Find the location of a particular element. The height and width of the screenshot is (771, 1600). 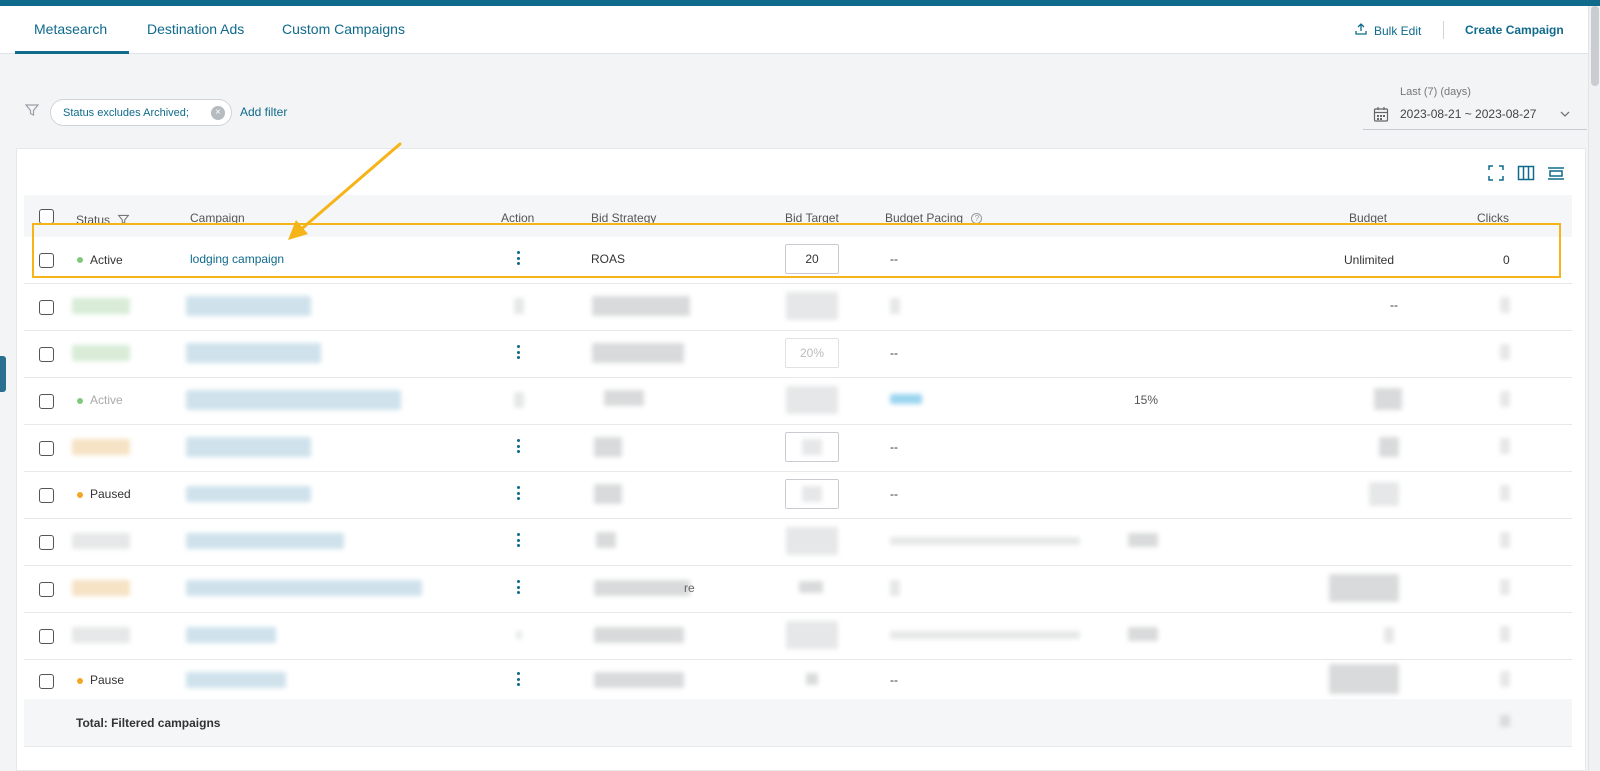

scrollbar-thumb is located at coordinates (1595, 46).